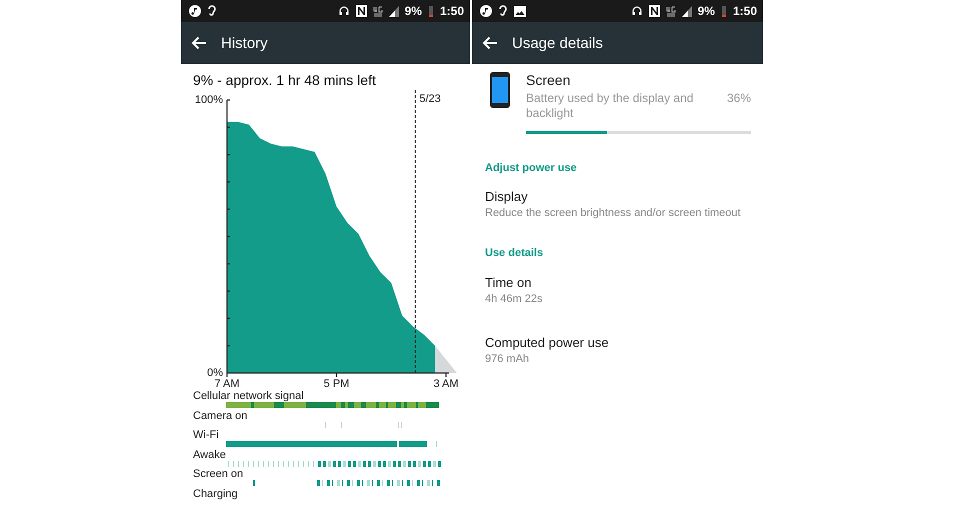 This screenshot has width=960, height=518. Describe the element at coordinates (507, 359) in the screenshot. I see `item-value: 976 mAh` at that location.